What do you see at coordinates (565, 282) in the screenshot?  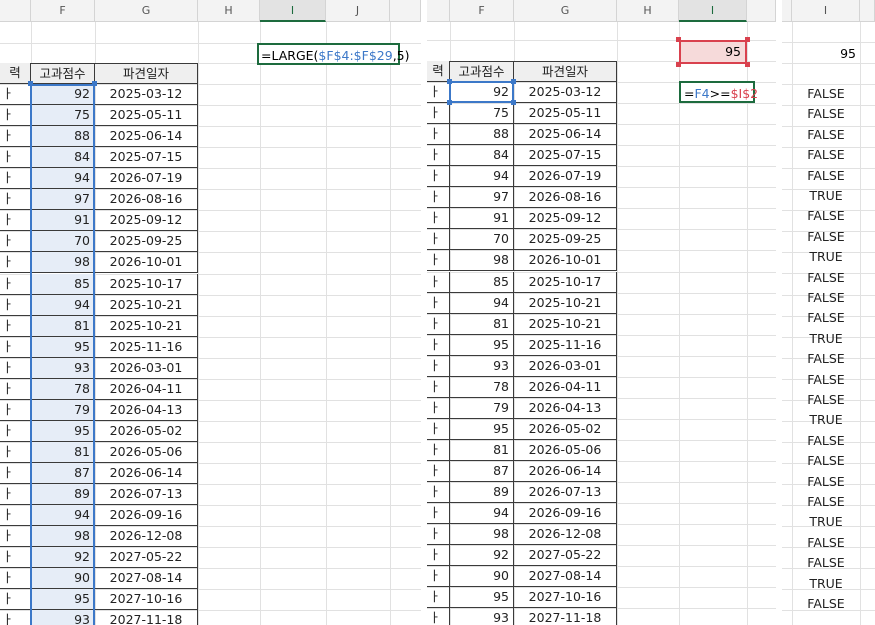 I see `date-cell: 2025-10-17` at bounding box center [565, 282].